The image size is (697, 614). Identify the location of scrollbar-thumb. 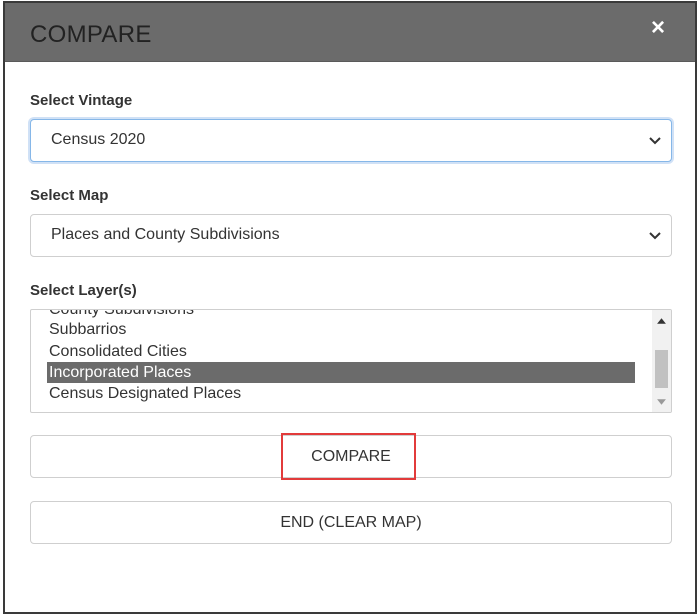
(661, 369).